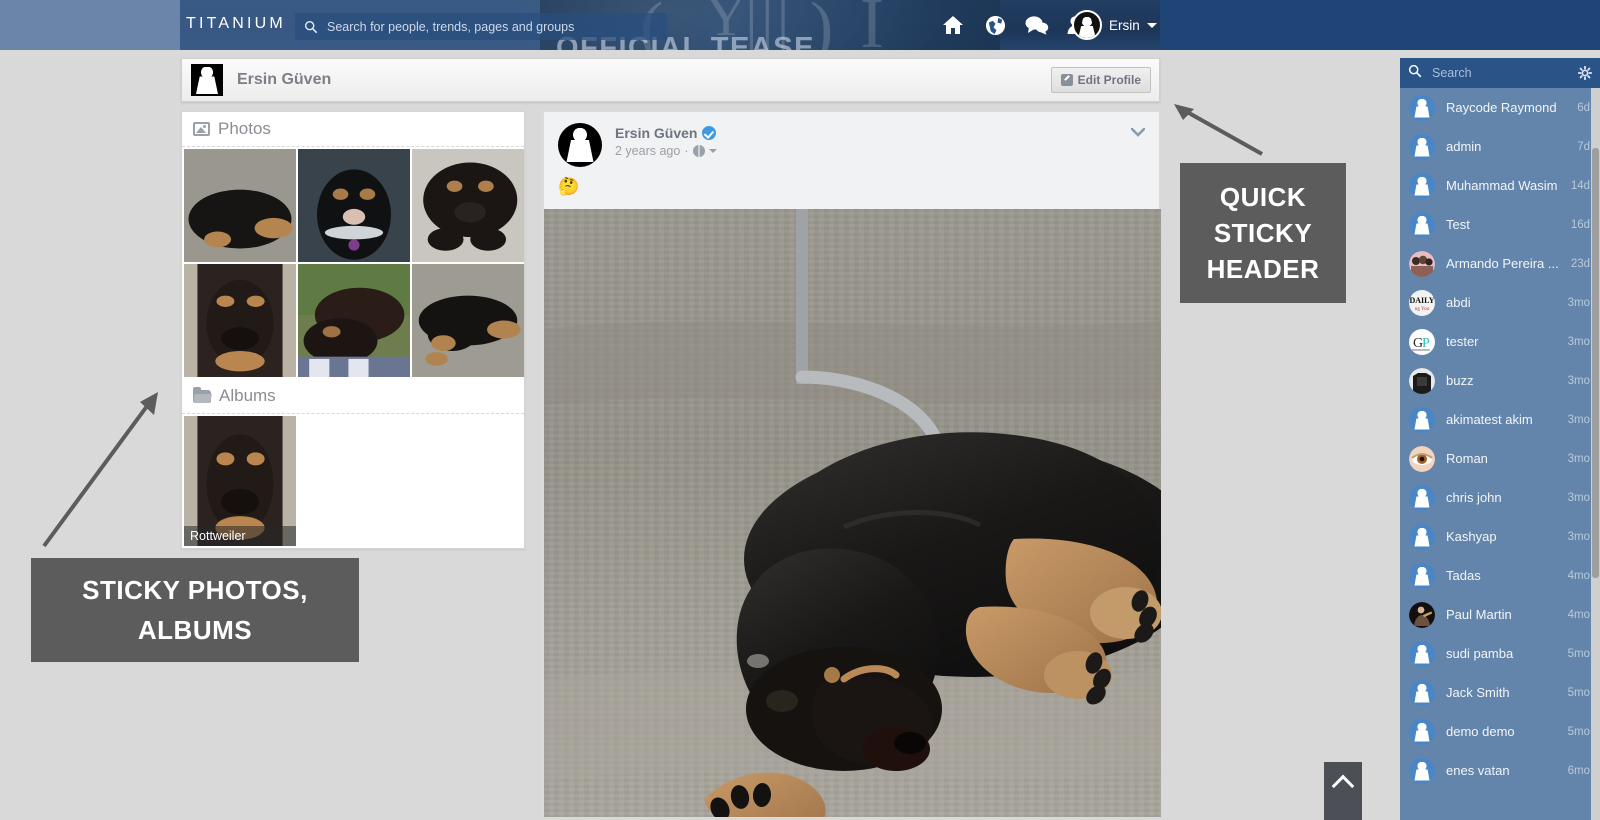 This screenshot has height=820, width=1600. I want to click on scroll-to-top-button, so click(1343, 791).